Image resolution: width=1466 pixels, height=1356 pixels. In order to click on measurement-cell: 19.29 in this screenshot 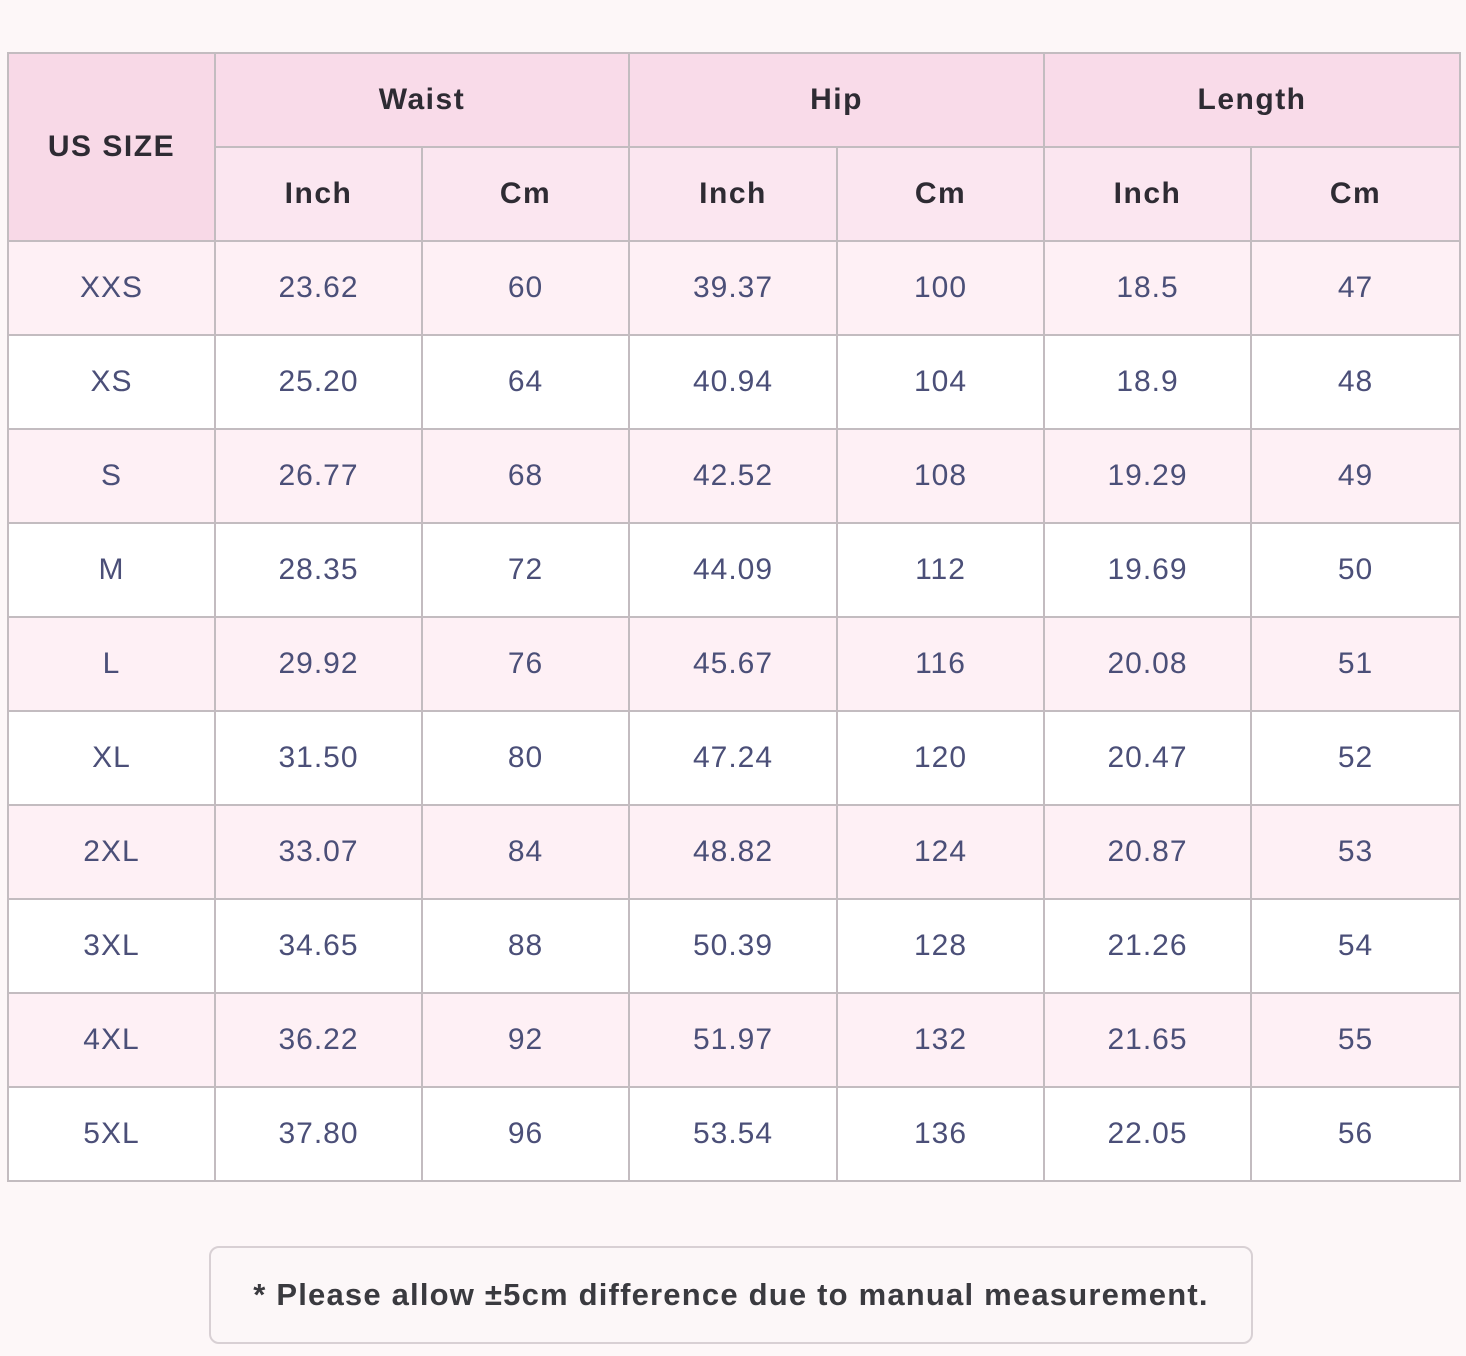, I will do `click(1148, 476)`.